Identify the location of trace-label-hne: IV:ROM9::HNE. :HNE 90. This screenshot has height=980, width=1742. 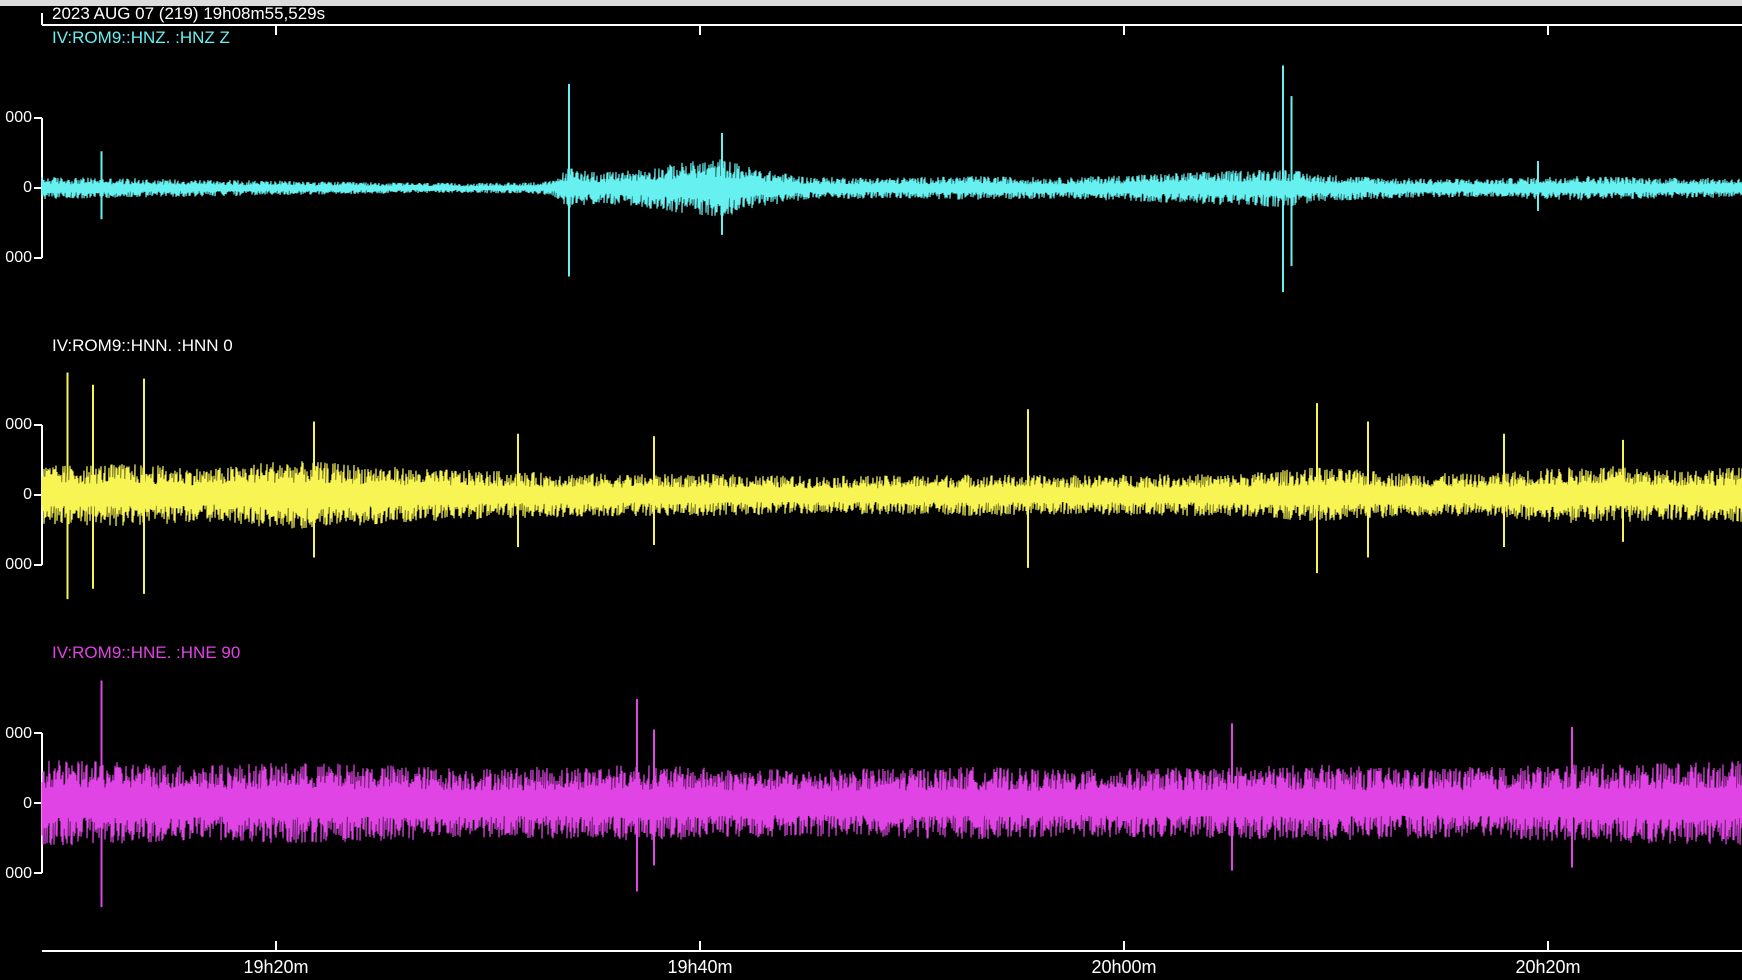
(146, 652).